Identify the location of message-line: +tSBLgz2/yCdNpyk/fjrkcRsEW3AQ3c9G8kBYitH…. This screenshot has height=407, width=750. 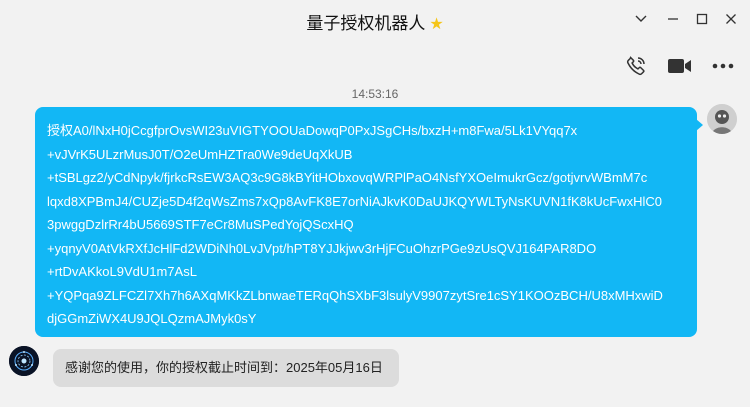
(347, 177).